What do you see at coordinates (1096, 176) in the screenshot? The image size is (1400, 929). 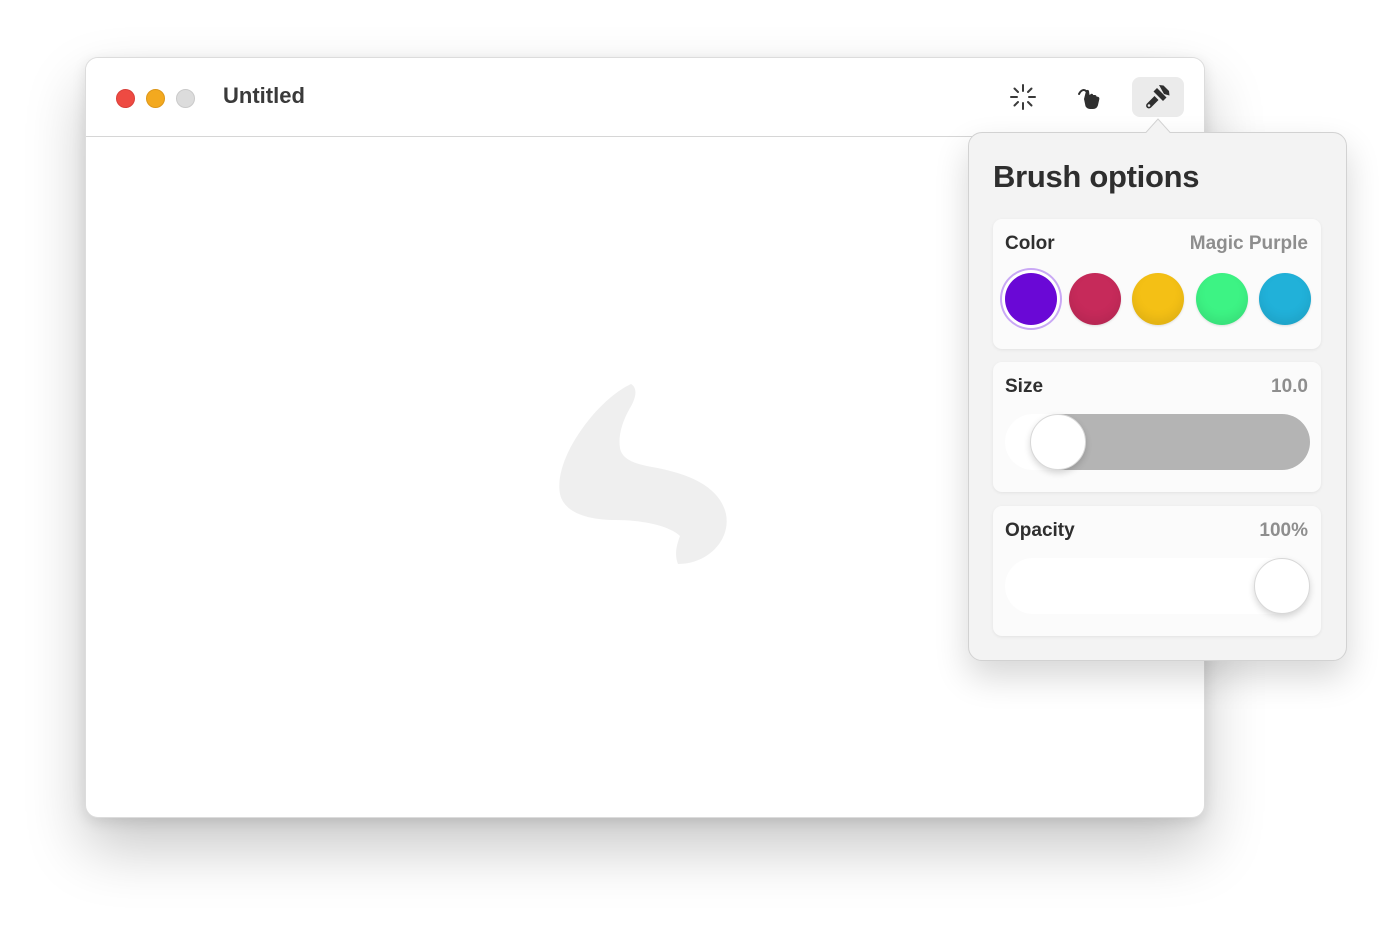 I see `popover-title: Brush options` at bounding box center [1096, 176].